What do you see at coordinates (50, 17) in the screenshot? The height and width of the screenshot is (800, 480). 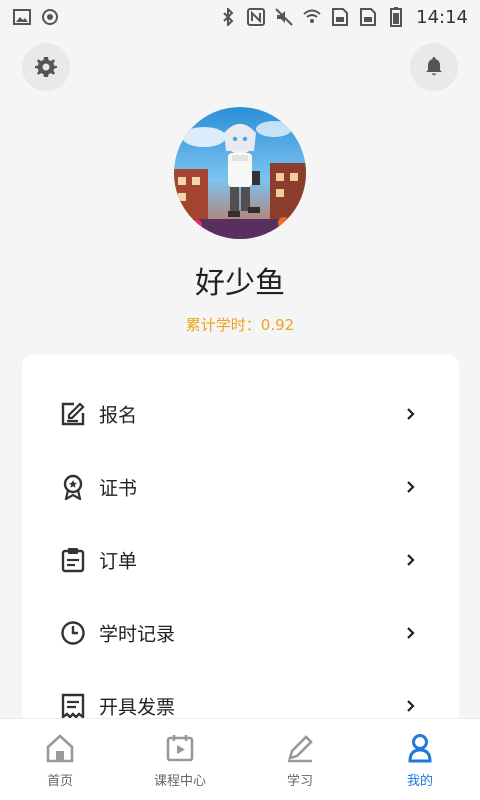 I see `sync-icon` at bounding box center [50, 17].